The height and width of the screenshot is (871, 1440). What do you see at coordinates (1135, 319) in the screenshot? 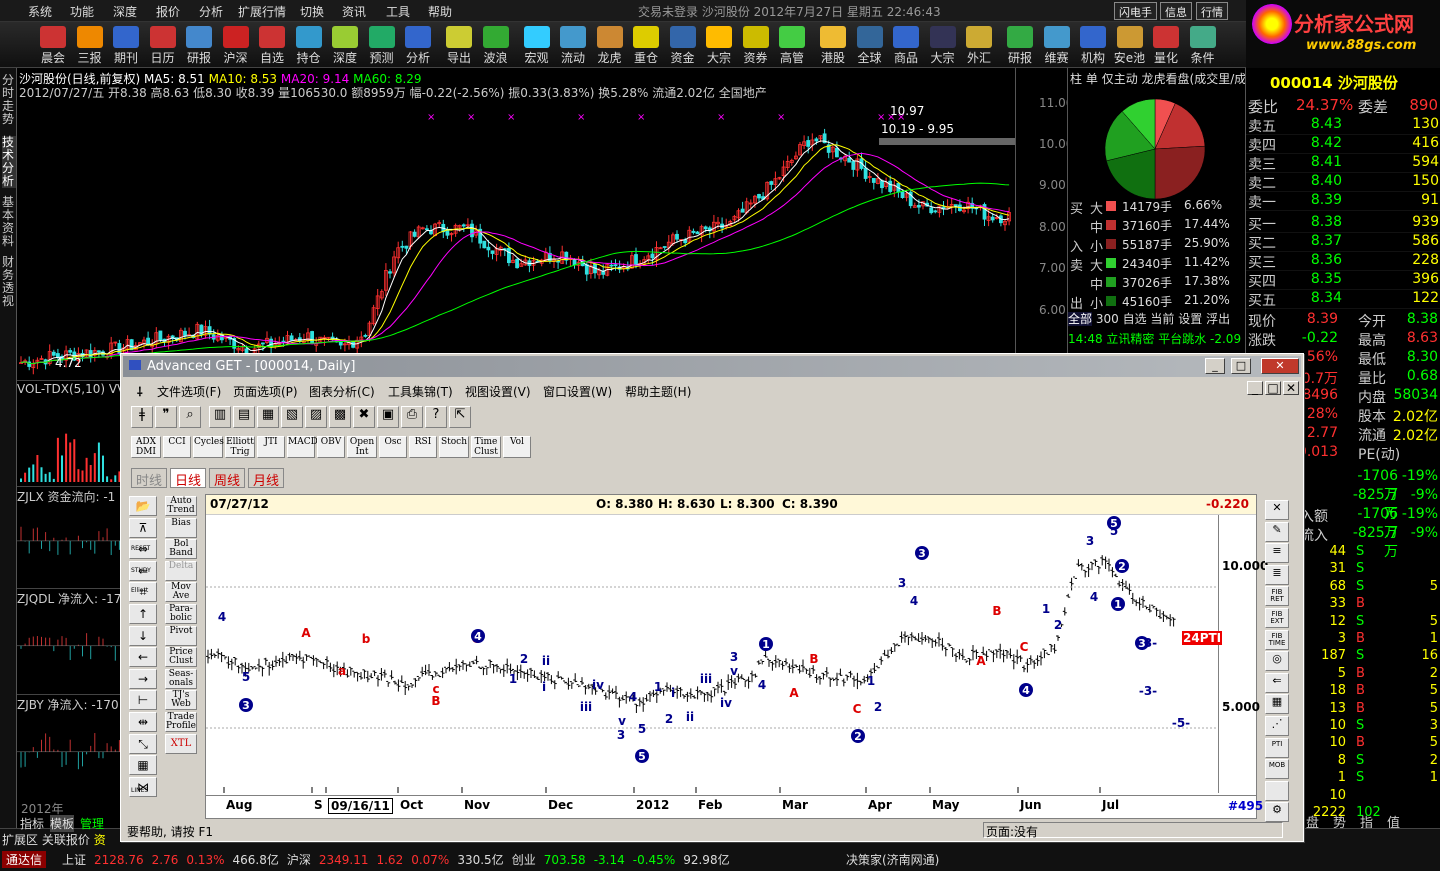
I see `tab-watch: 自选` at bounding box center [1135, 319].